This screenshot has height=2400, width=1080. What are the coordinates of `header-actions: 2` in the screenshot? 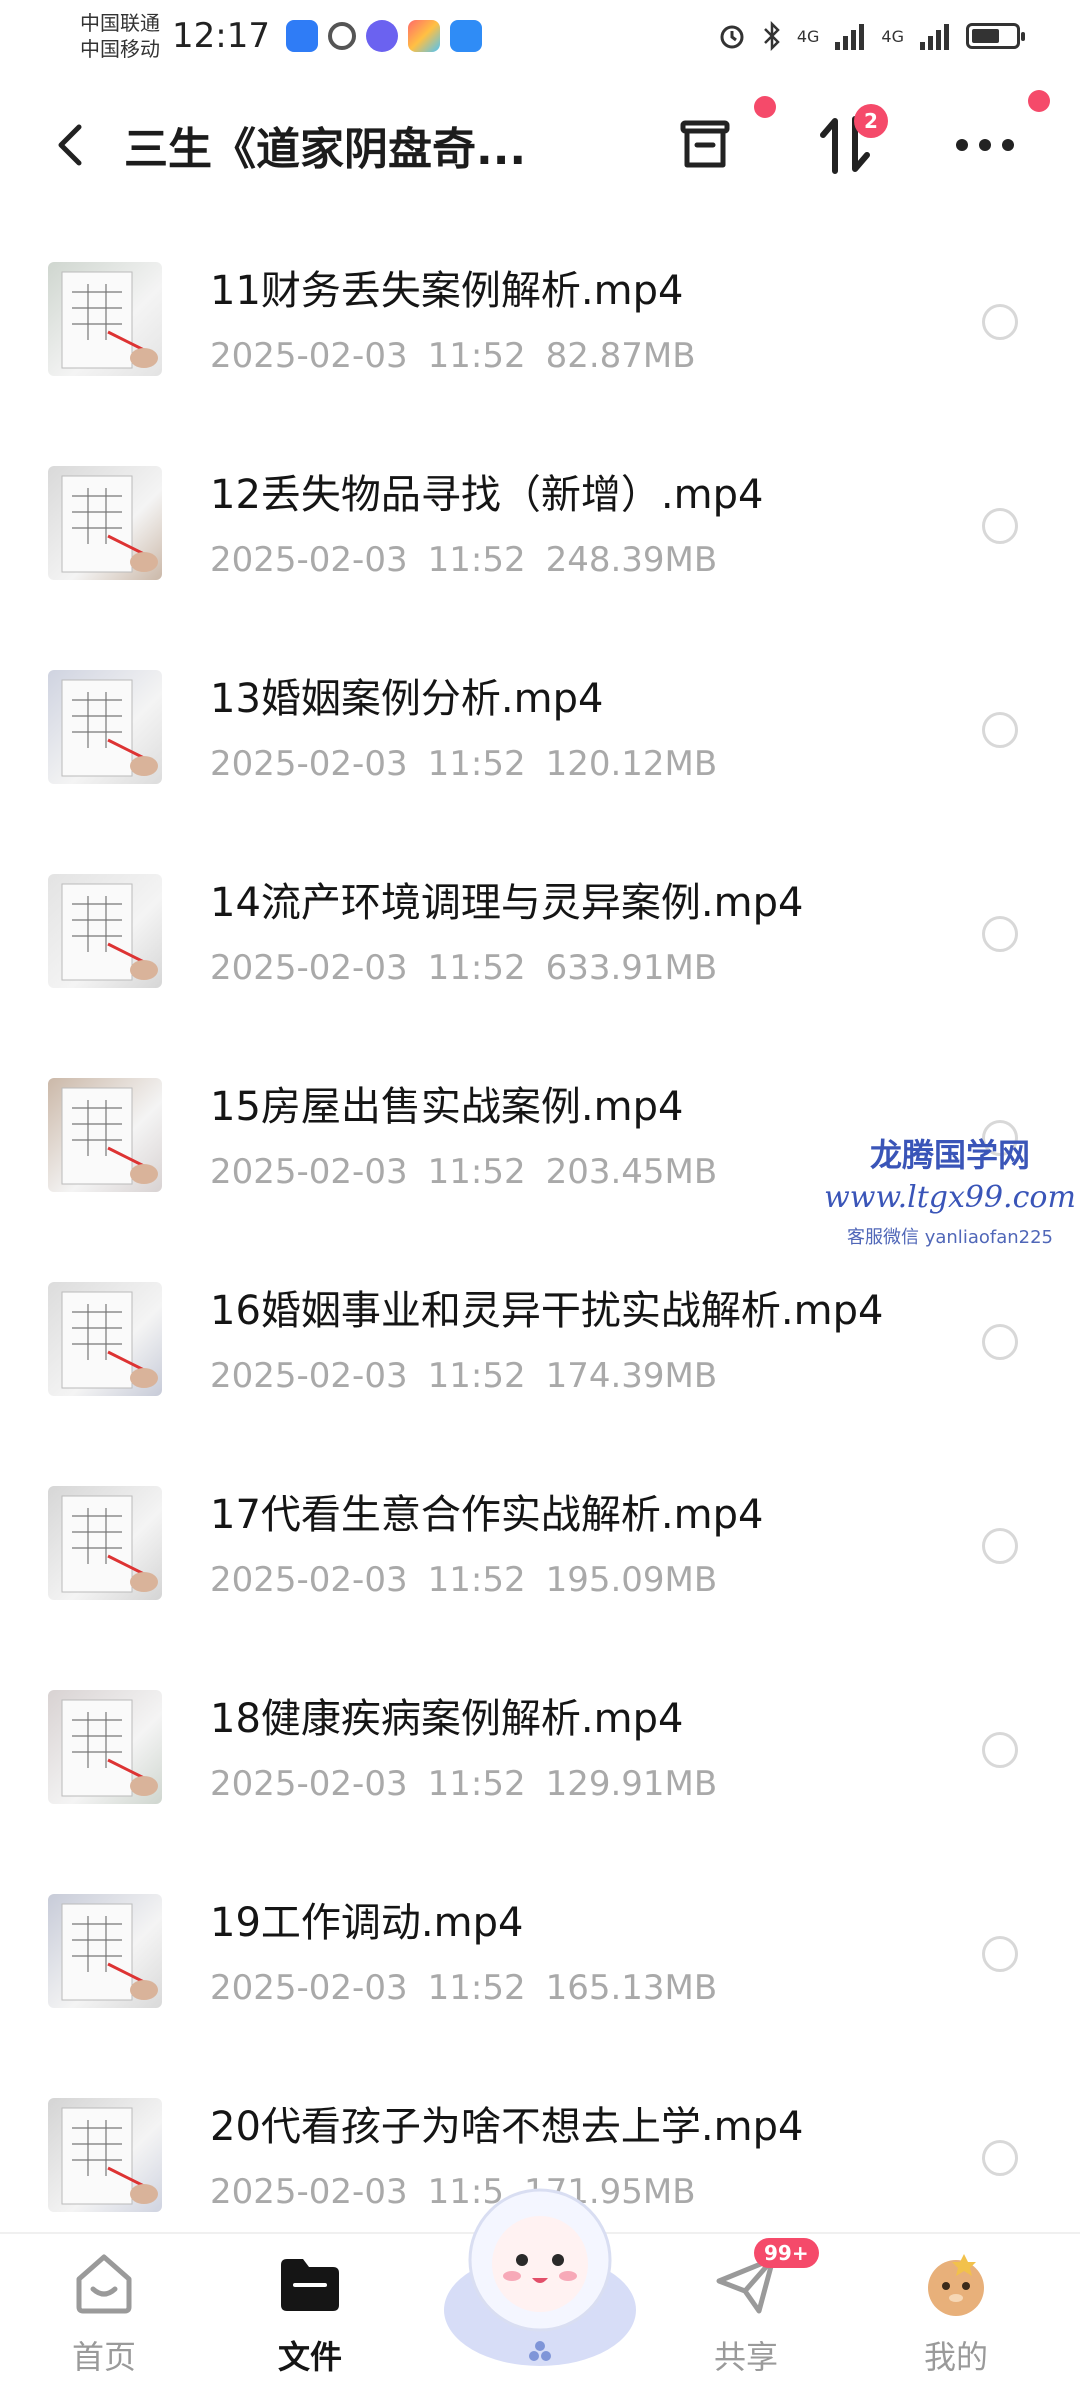 It's located at (860, 135).